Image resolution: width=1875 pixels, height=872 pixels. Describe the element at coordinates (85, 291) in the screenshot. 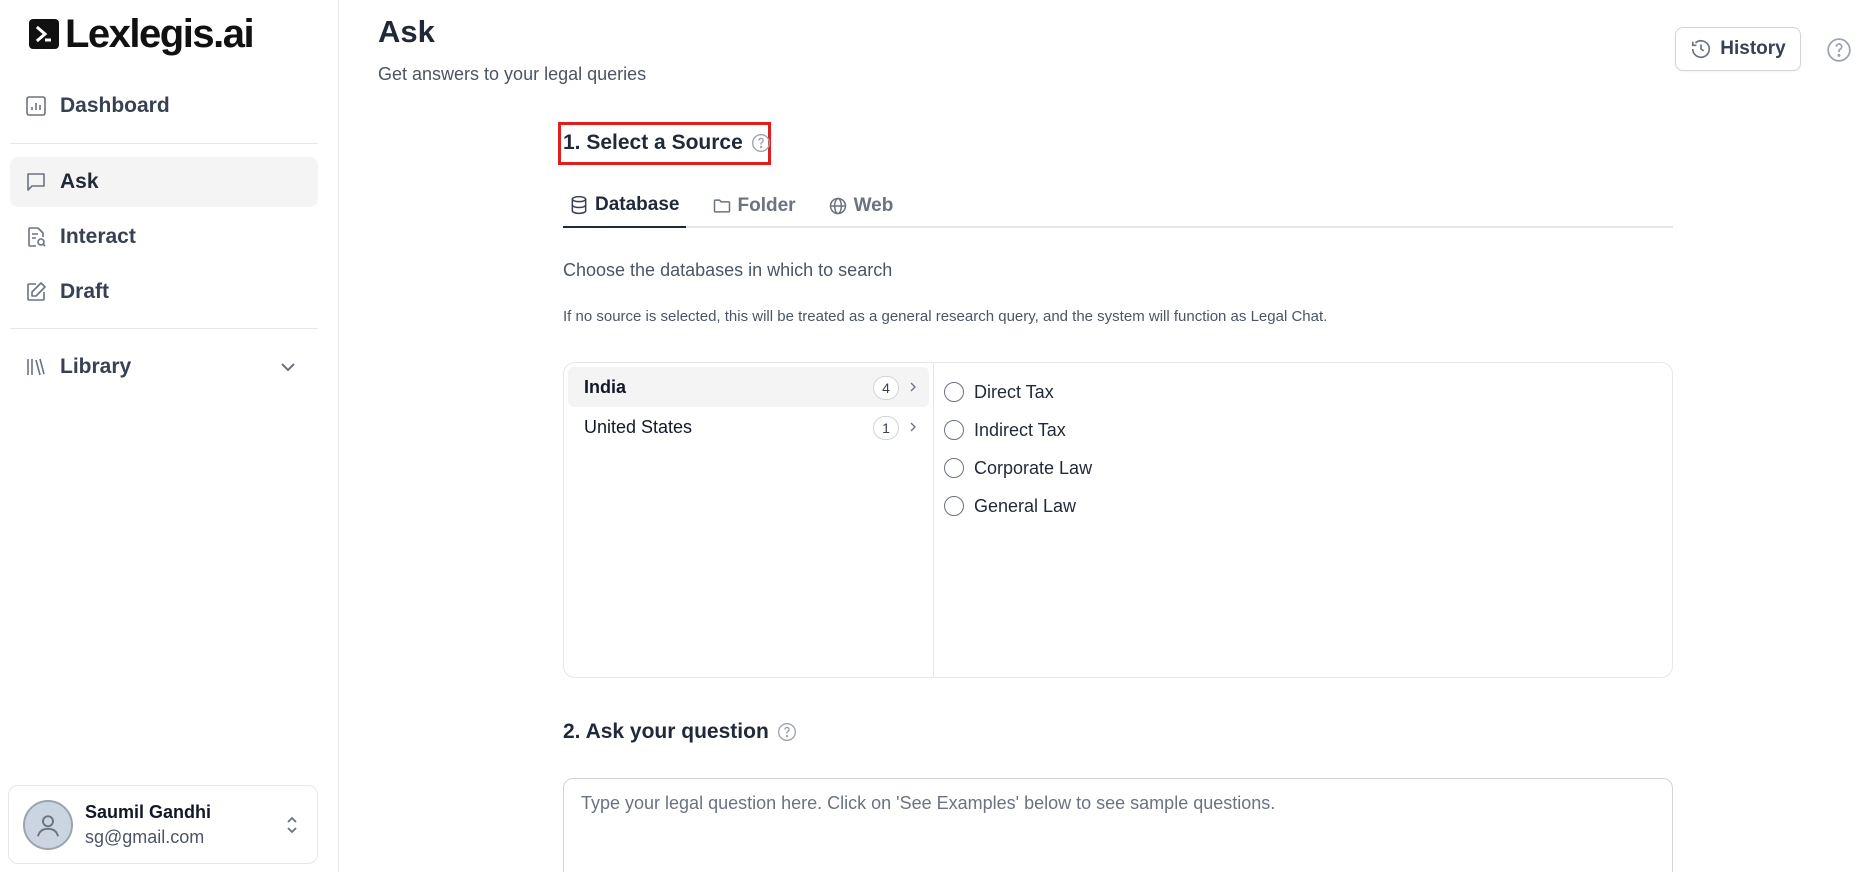

I see `sidebar-item-label: Draft` at that location.